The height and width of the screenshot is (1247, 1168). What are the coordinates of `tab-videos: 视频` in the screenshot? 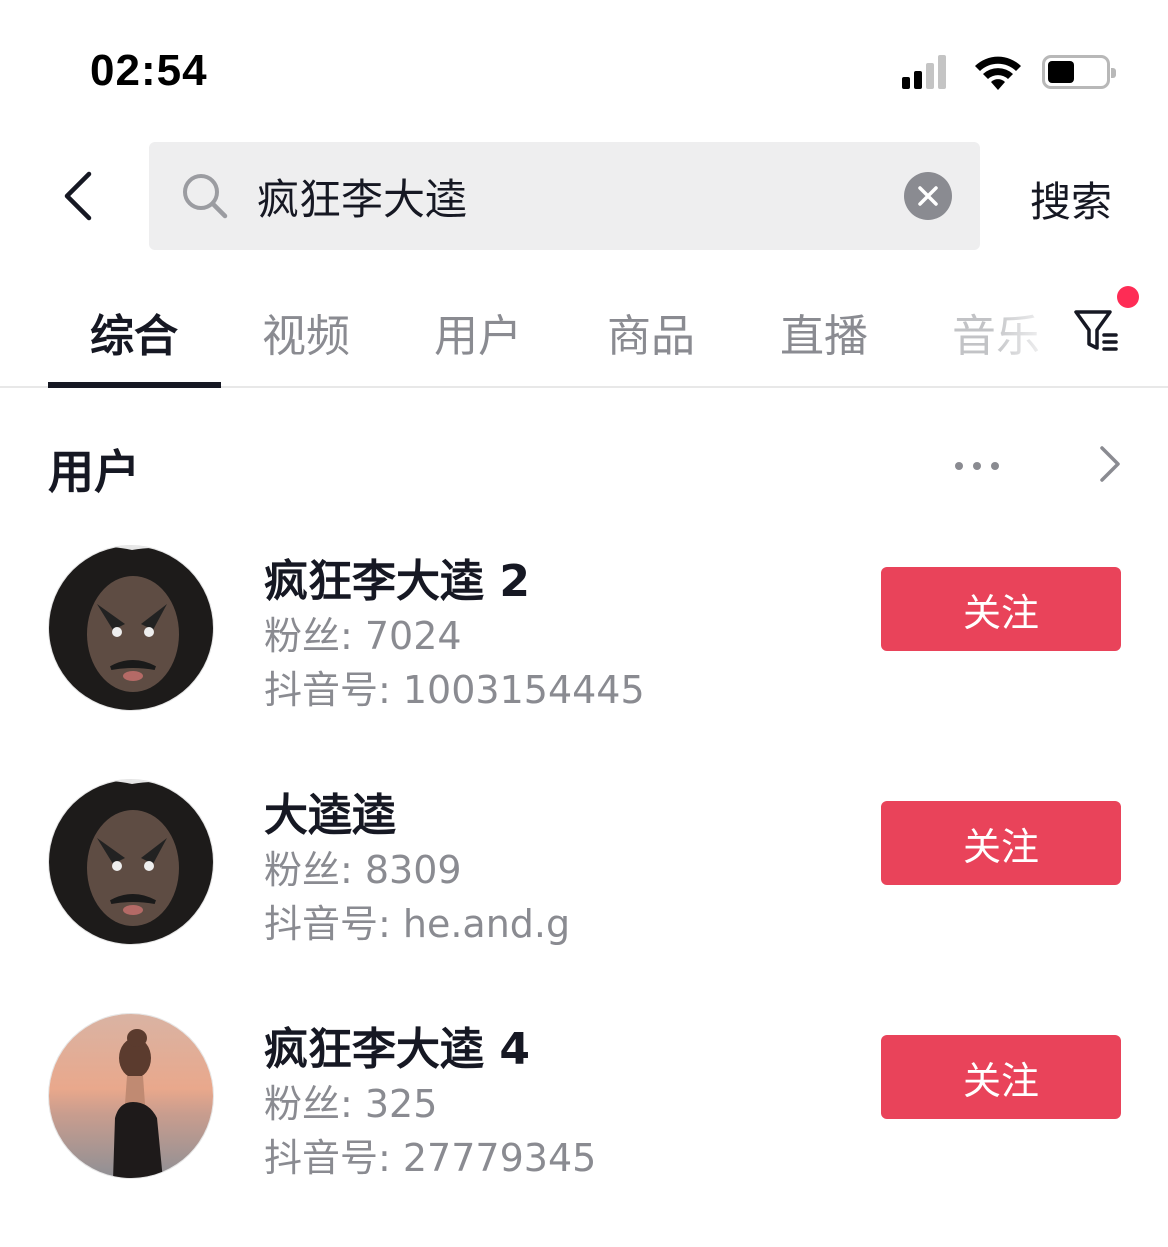 It's located at (306, 332).